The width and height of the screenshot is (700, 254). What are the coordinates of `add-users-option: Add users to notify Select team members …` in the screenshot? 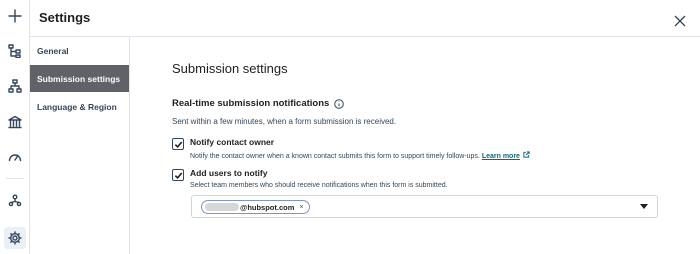 It's located at (310, 178).